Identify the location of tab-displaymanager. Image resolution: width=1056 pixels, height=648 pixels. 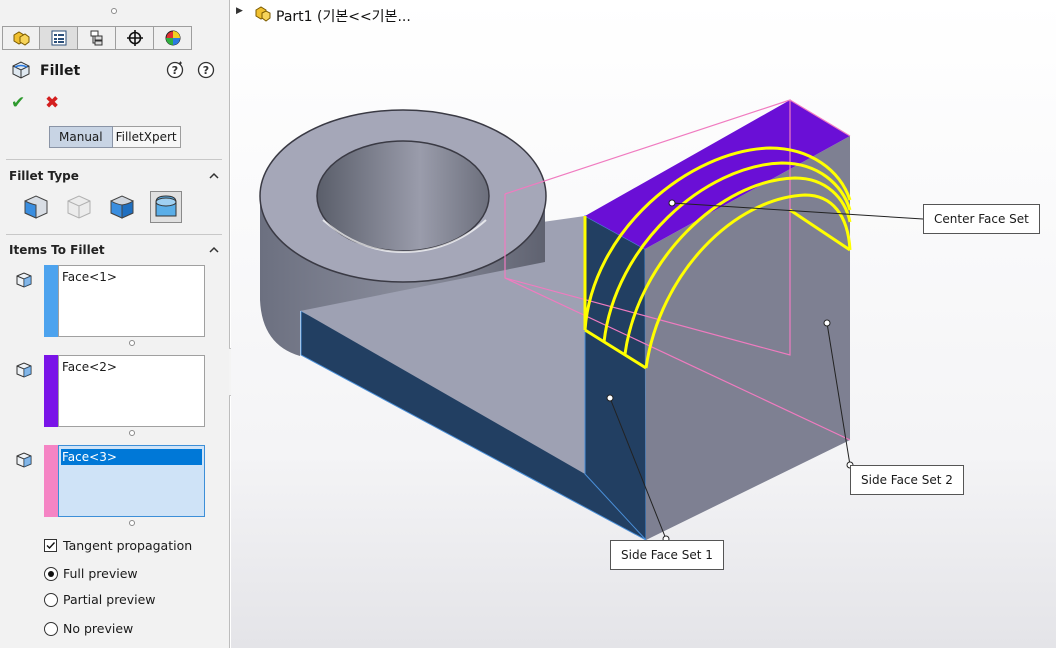
(173, 38).